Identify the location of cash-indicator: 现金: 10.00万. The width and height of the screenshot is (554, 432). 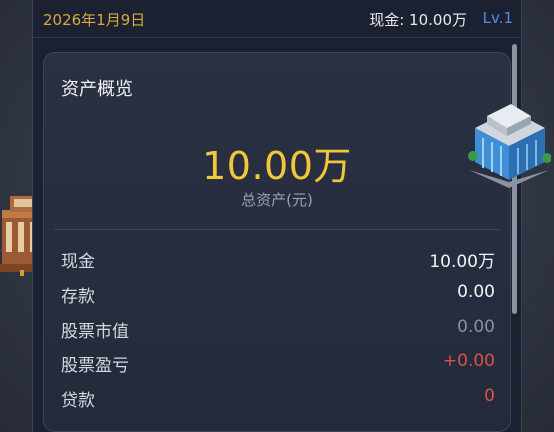
(418, 20).